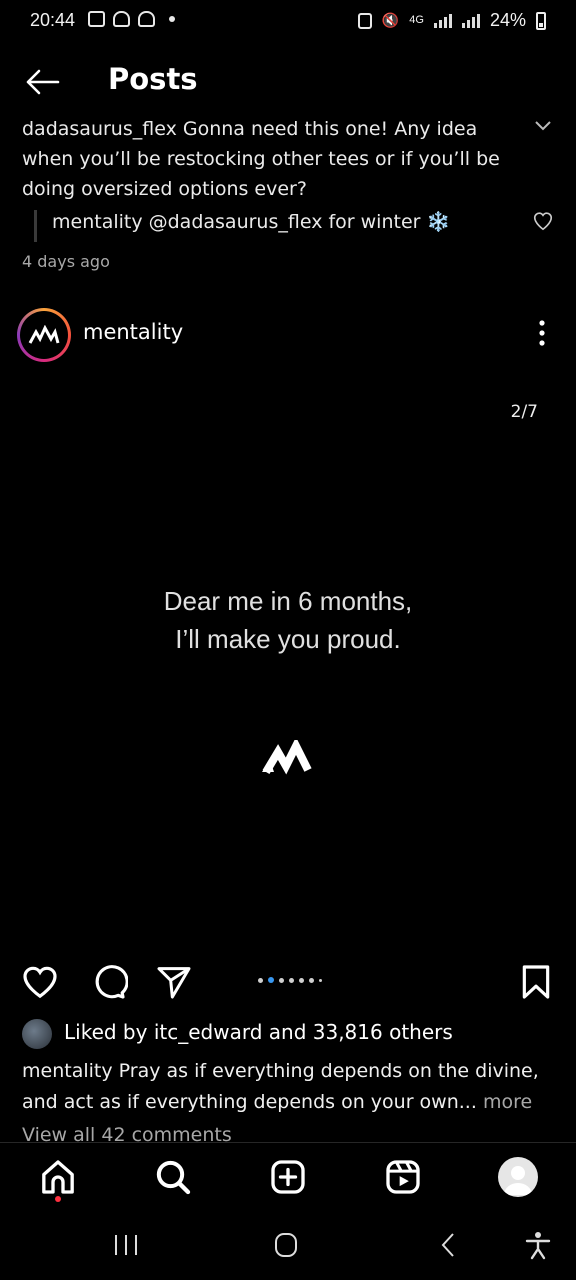 This screenshot has width=576, height=1280. What do you see at coordinates (153, 79) in the screenshot?
I see `page-title: Posts` at bounding box center [153, 79].